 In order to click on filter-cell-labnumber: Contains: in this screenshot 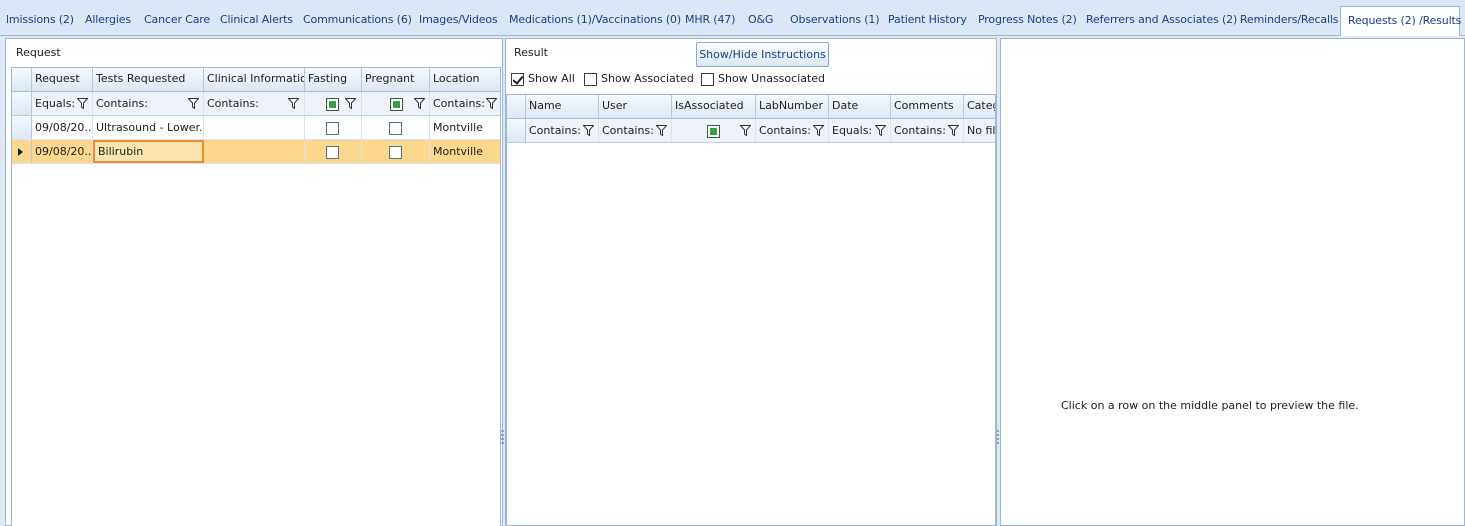, I will do `click(792, 130)`.